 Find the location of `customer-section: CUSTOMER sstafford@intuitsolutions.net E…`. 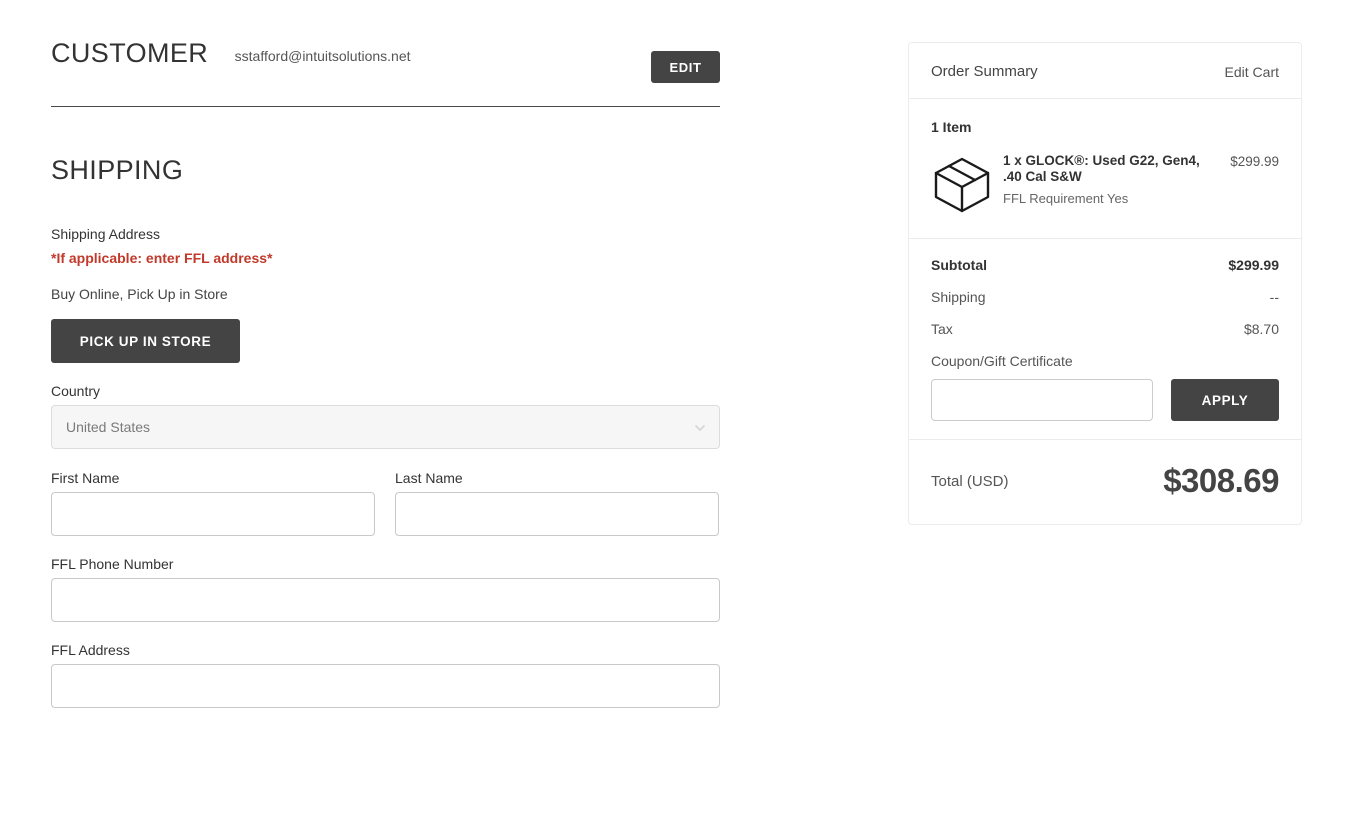

customer-section: CUSTOMER sstafford@intuitsolutions.net E… is located at coordinates (385, 46).